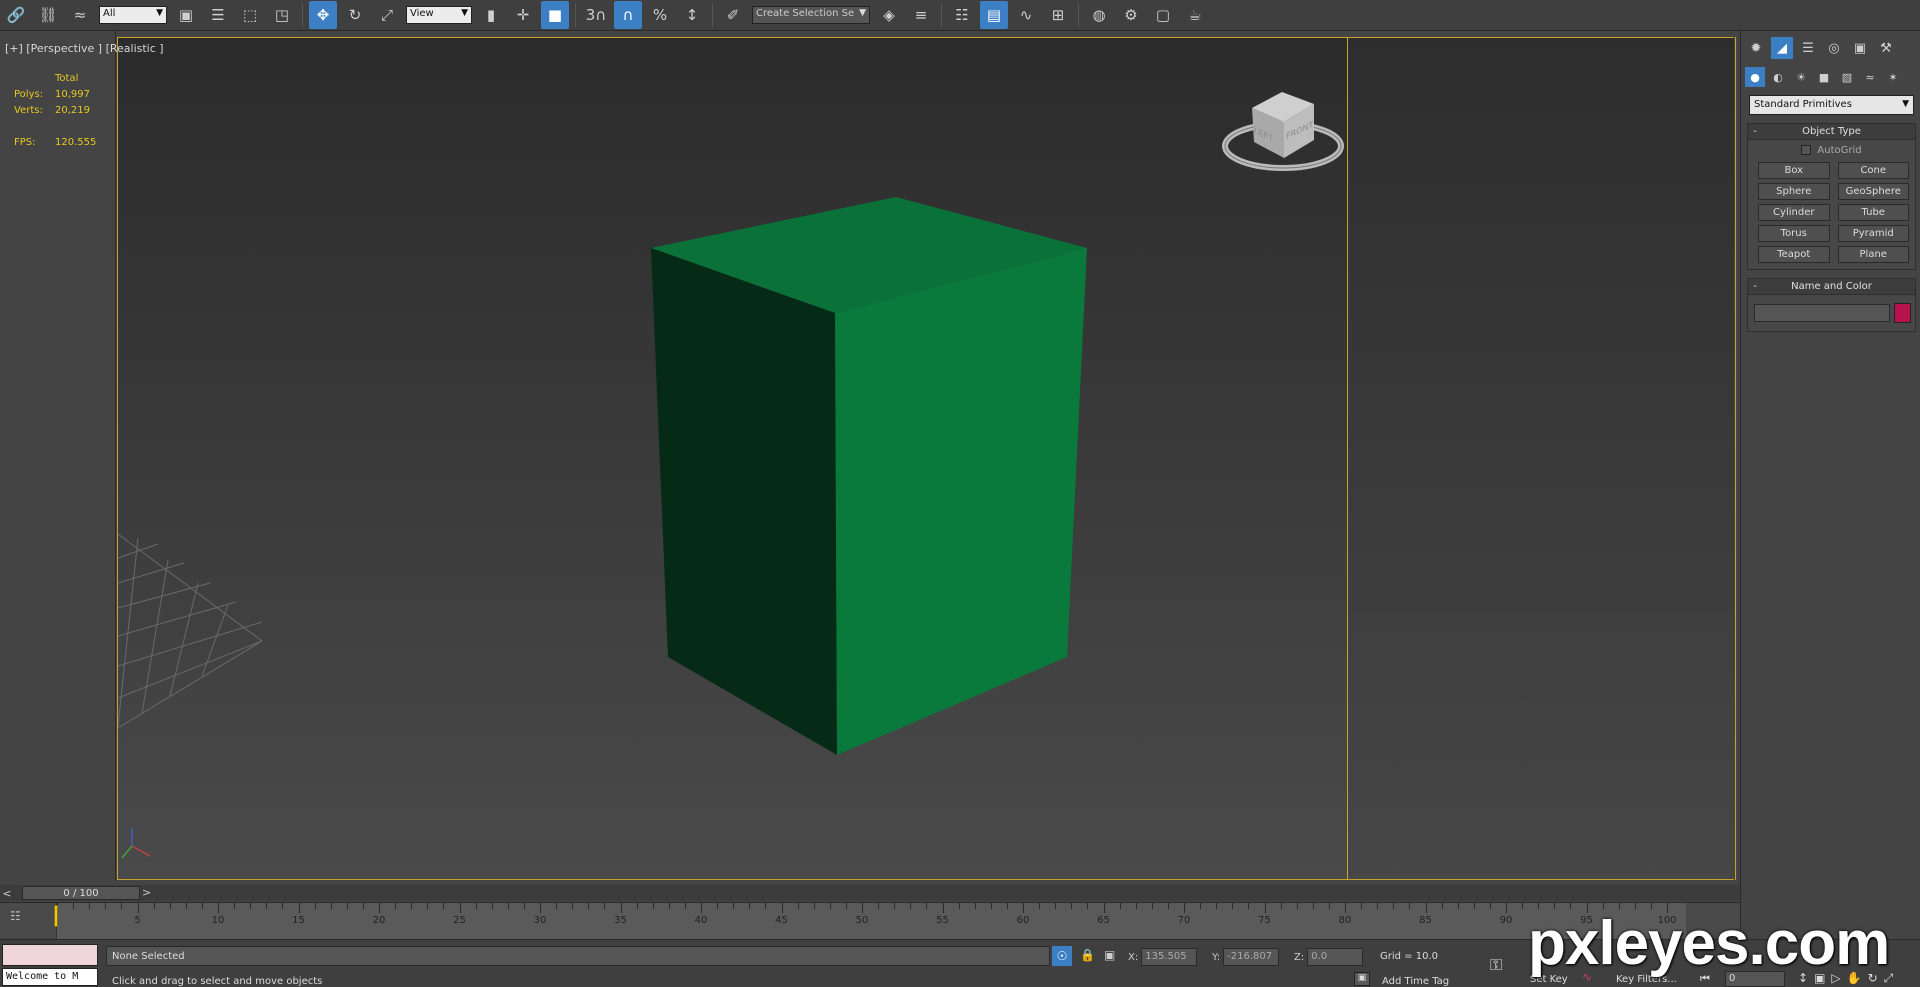 This screenshot has width=1920, height=987. What do you see at coordinates (871, 921) in the screenshot?
I see `track-bar-ruler: 5 10 15 20 25 30 35 40 45 50 55 60 65 70 75 80 85 90 95 100` at bounding box center [871, 921].